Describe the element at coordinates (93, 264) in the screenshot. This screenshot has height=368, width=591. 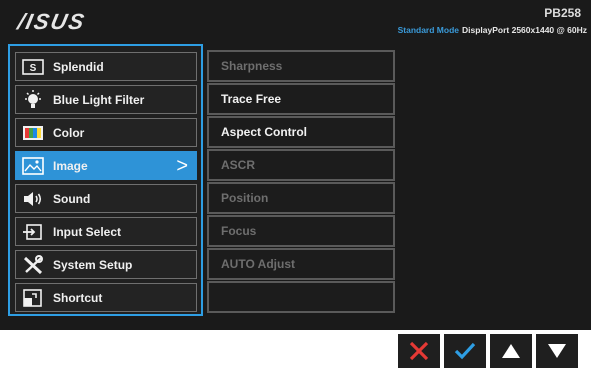
I see `menu-item-label: System Setup` at that location.